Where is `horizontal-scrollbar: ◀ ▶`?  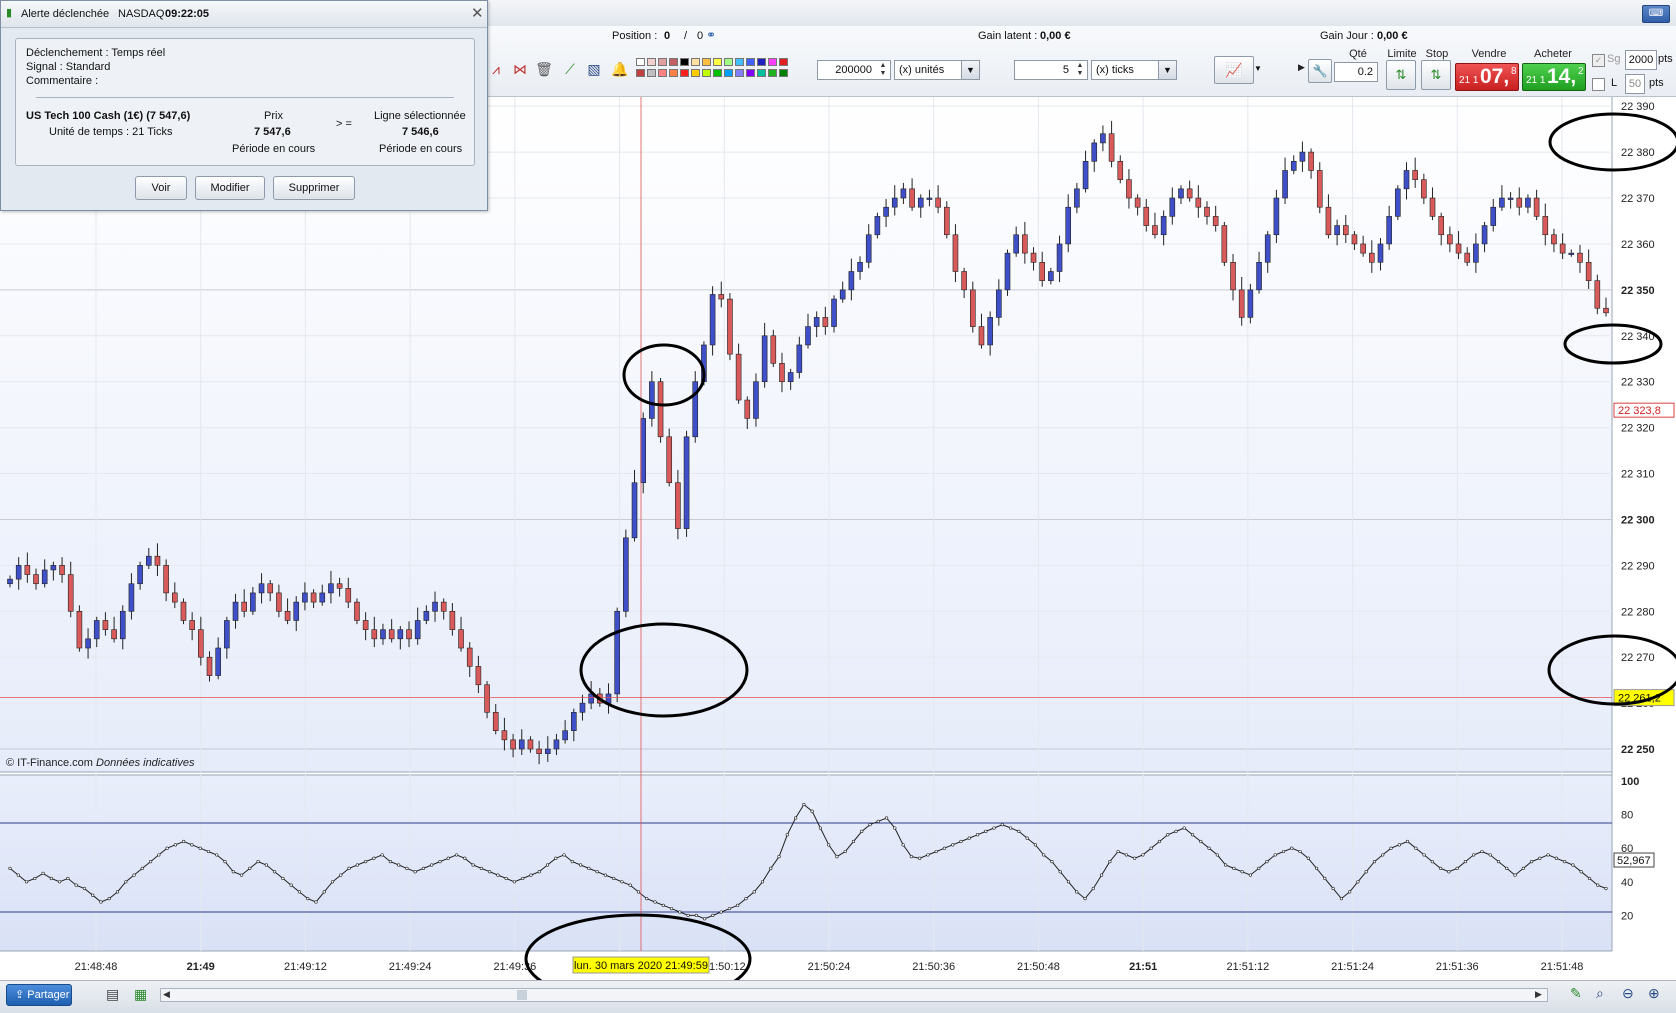
horizontal-scrollbar: ◀ ▶ is located at coordinates (854, 995).